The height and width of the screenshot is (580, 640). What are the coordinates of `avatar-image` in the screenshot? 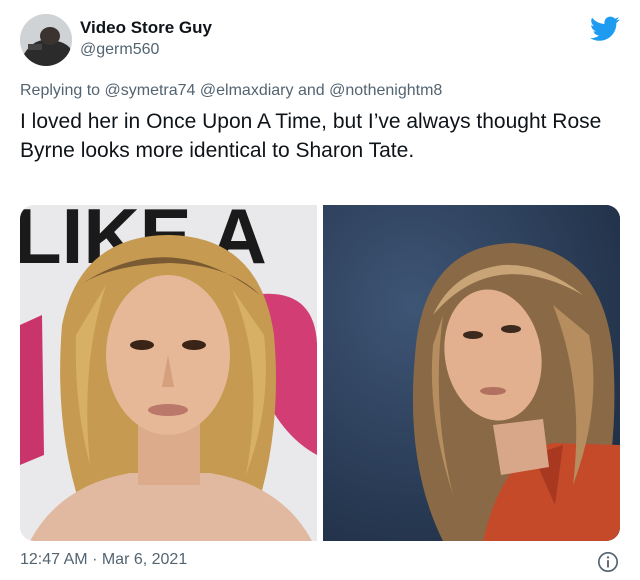 It's located at (46, 40).